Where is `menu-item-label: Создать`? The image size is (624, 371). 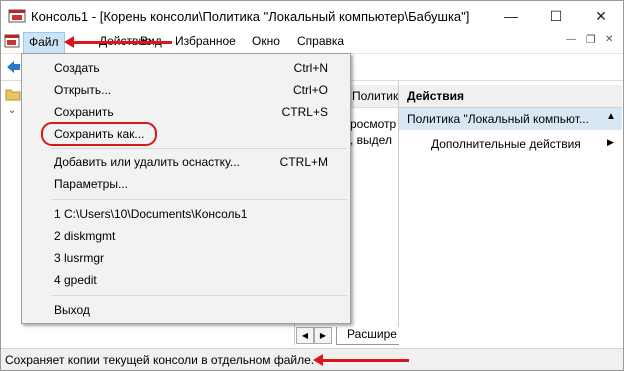
menu-item-label: Создать is located at coordinates (77, 68).